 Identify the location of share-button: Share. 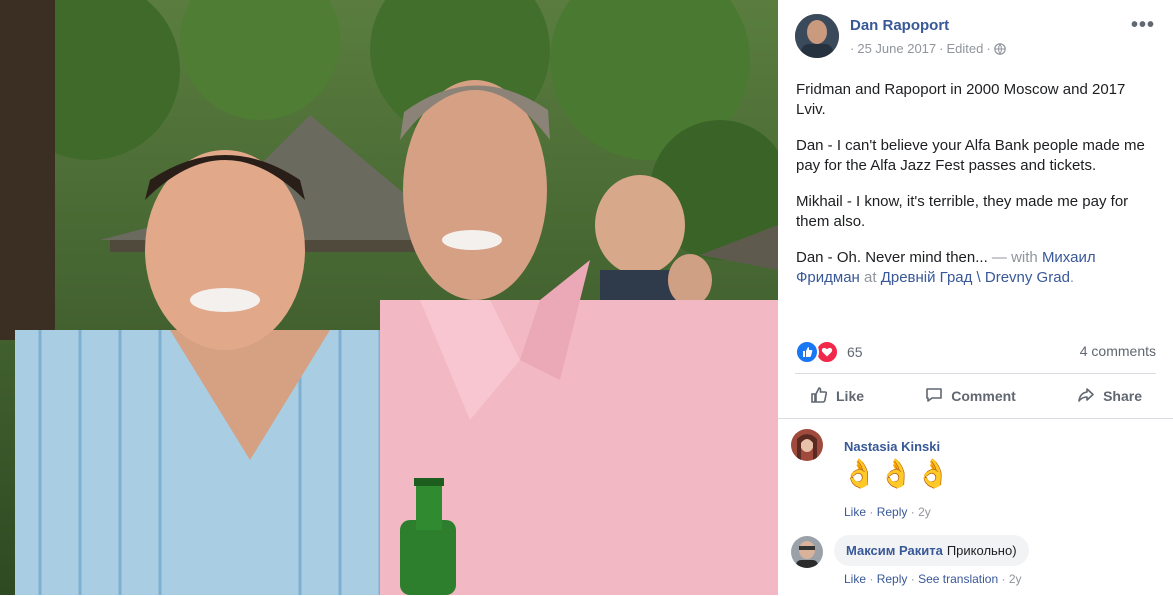
(1109, 396).